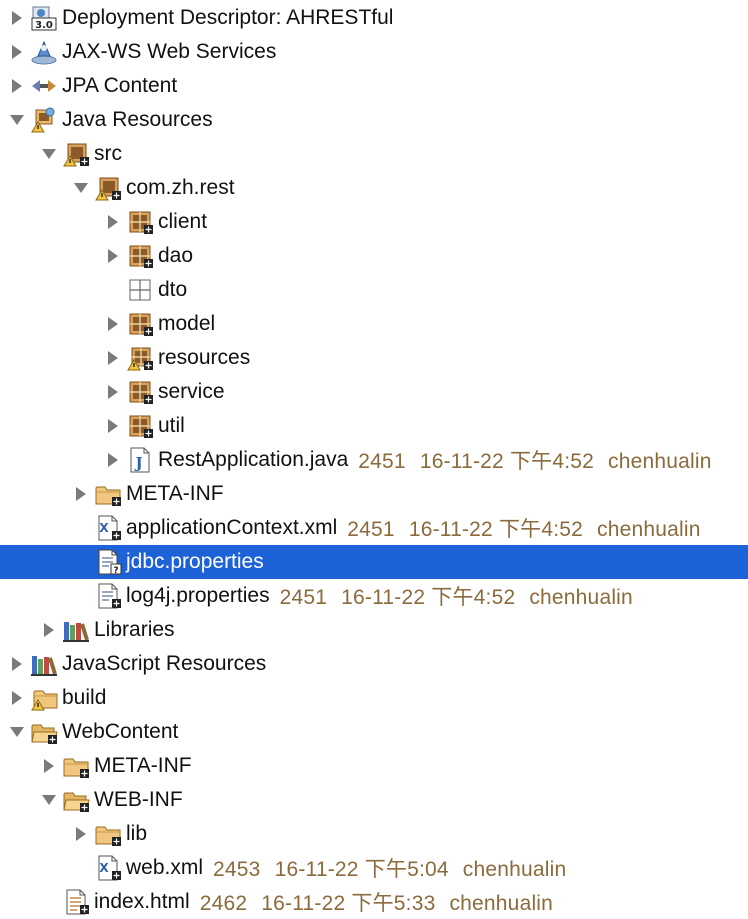  What do you see at coordinates (374, 834) in the screenshot?
I see `tree-item-lib: lib` at bounding box center [374, 834].